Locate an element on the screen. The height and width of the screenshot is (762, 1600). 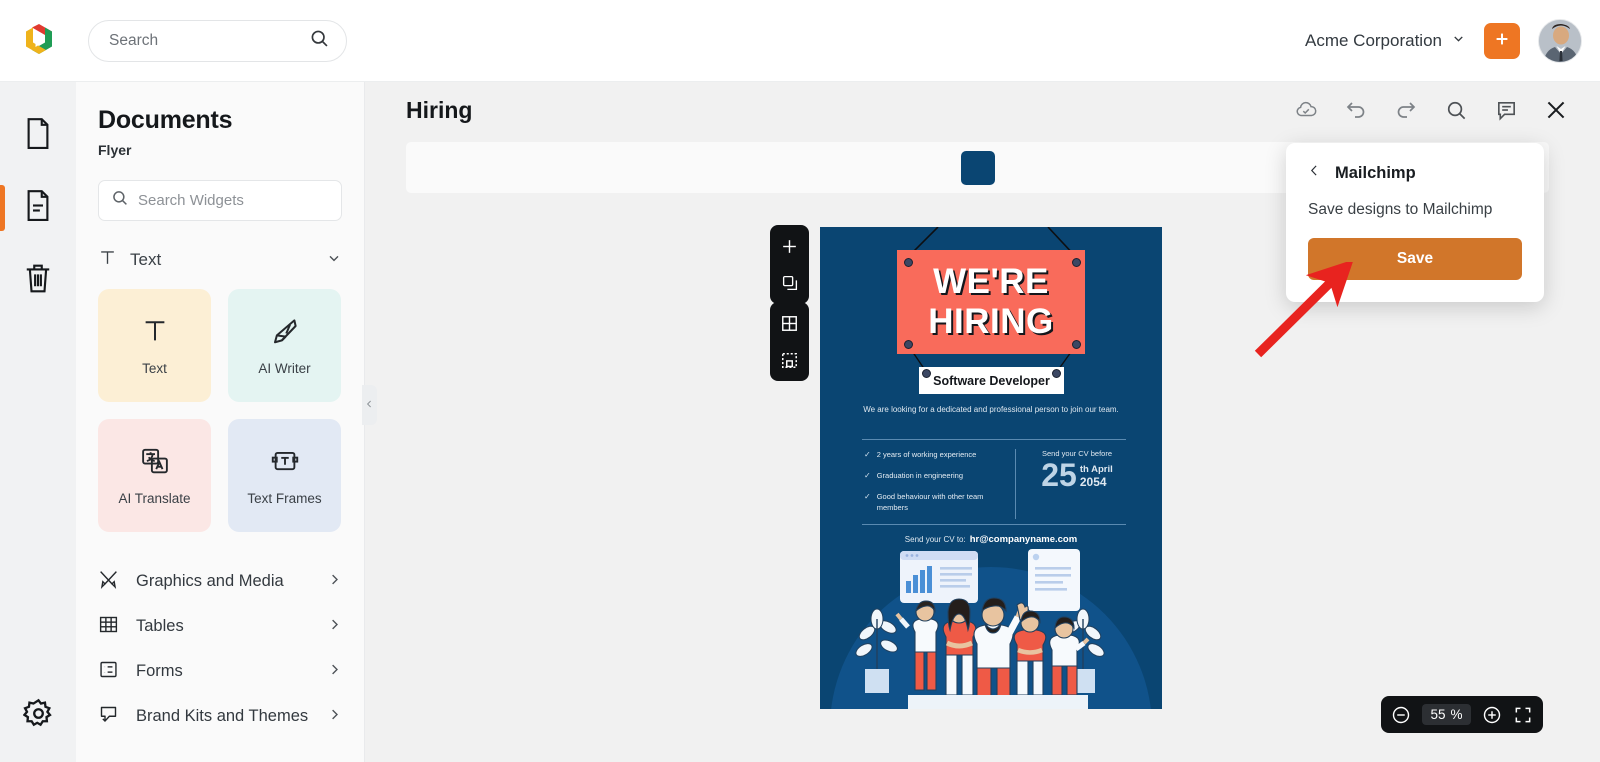
flyer-illustration is located at coordinates (980, 629).